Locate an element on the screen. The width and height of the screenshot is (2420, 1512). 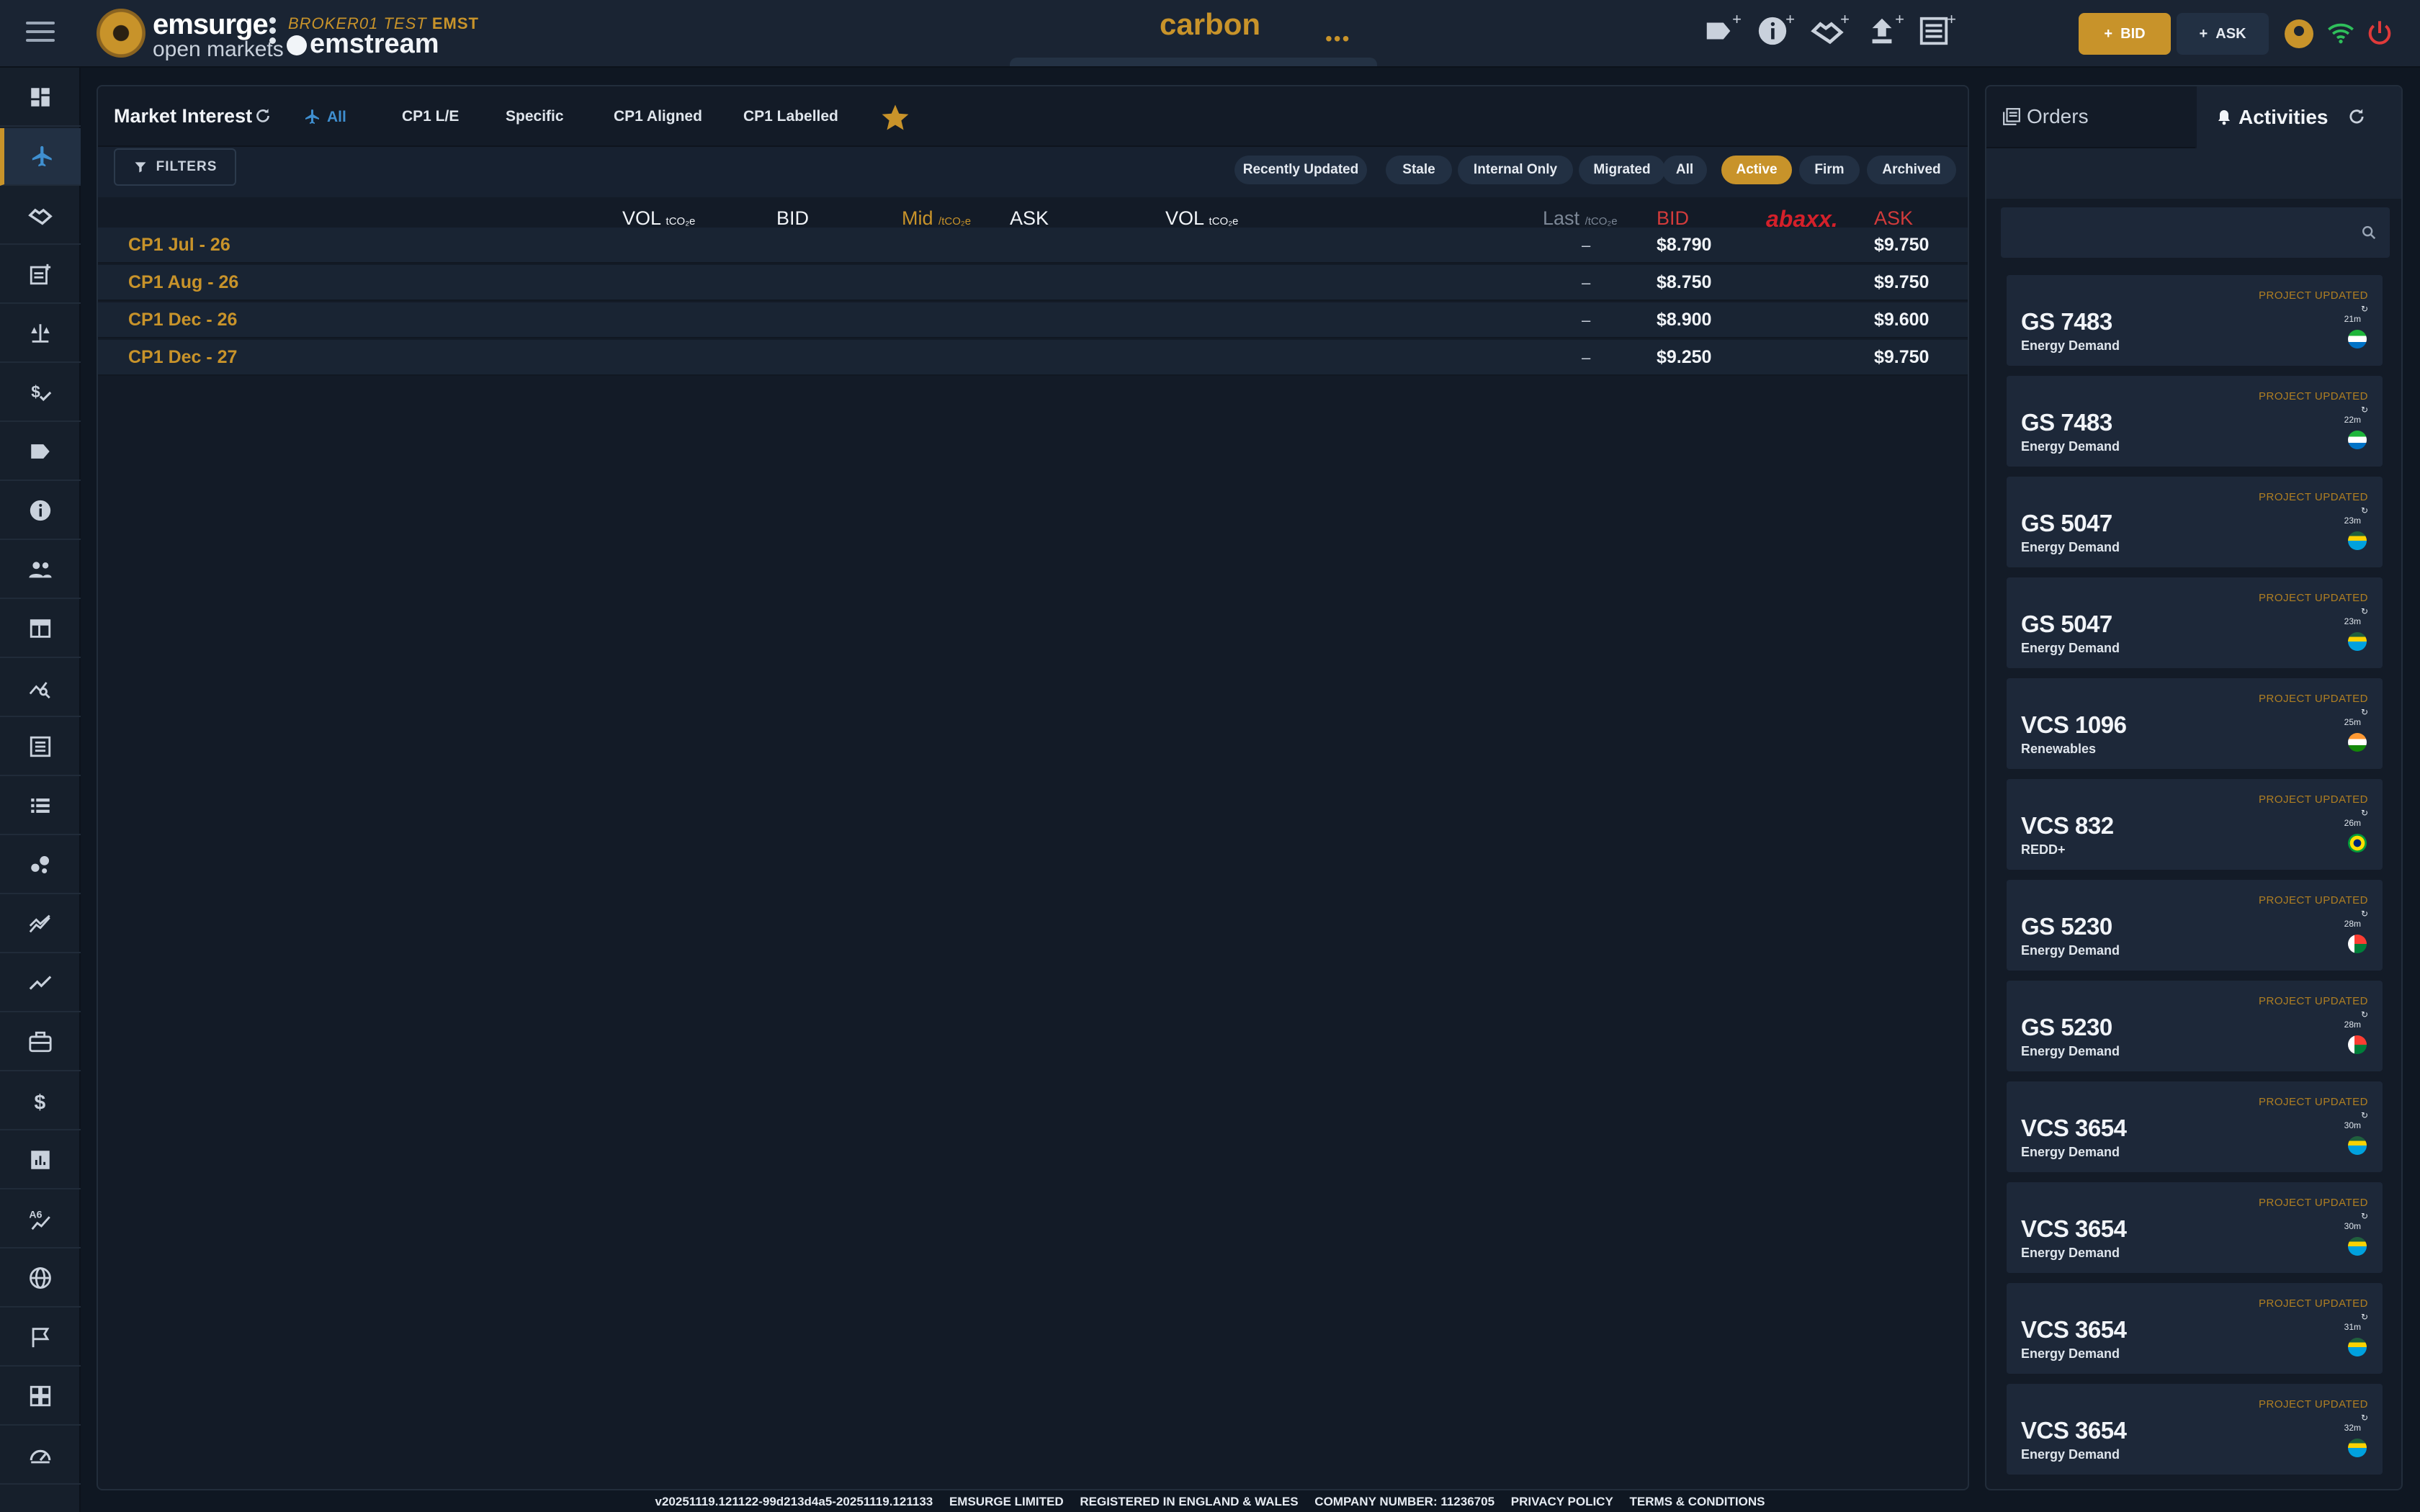
chip-archived: Archived is located at coordinates (1911, 170).